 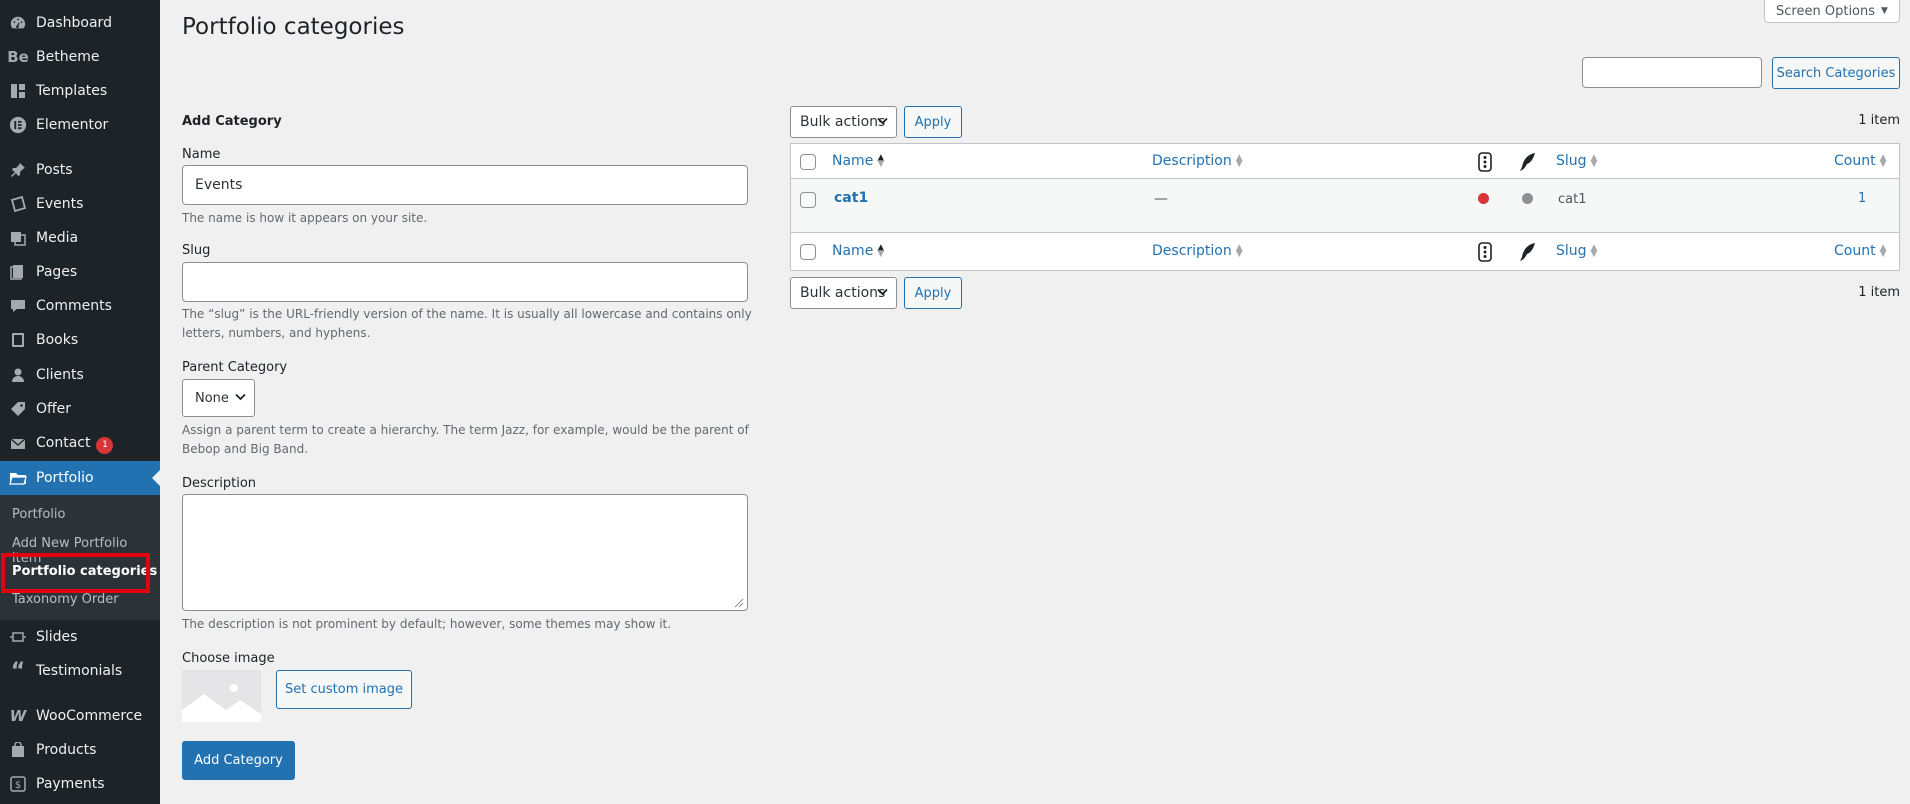 I want to click on sidebar-item-label: Payments, so click(x=70, y=784).